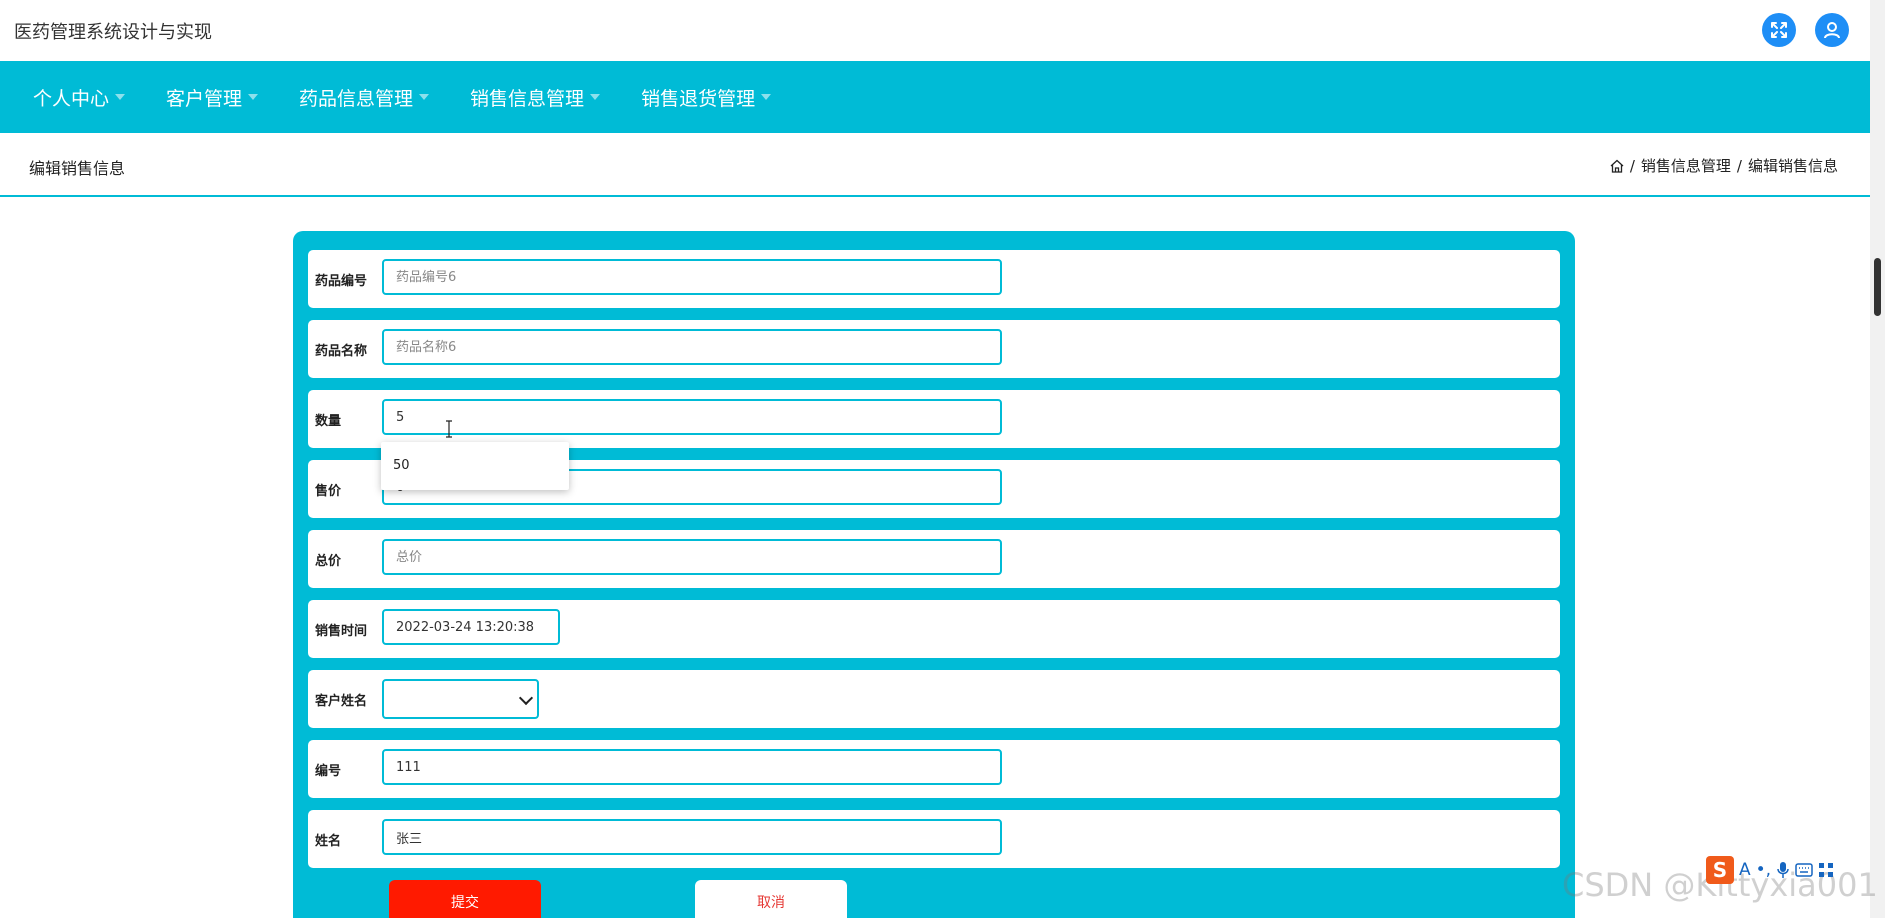 The image size is (1885, 918). I want to click on text-cursor-icon, so click(449, 429).